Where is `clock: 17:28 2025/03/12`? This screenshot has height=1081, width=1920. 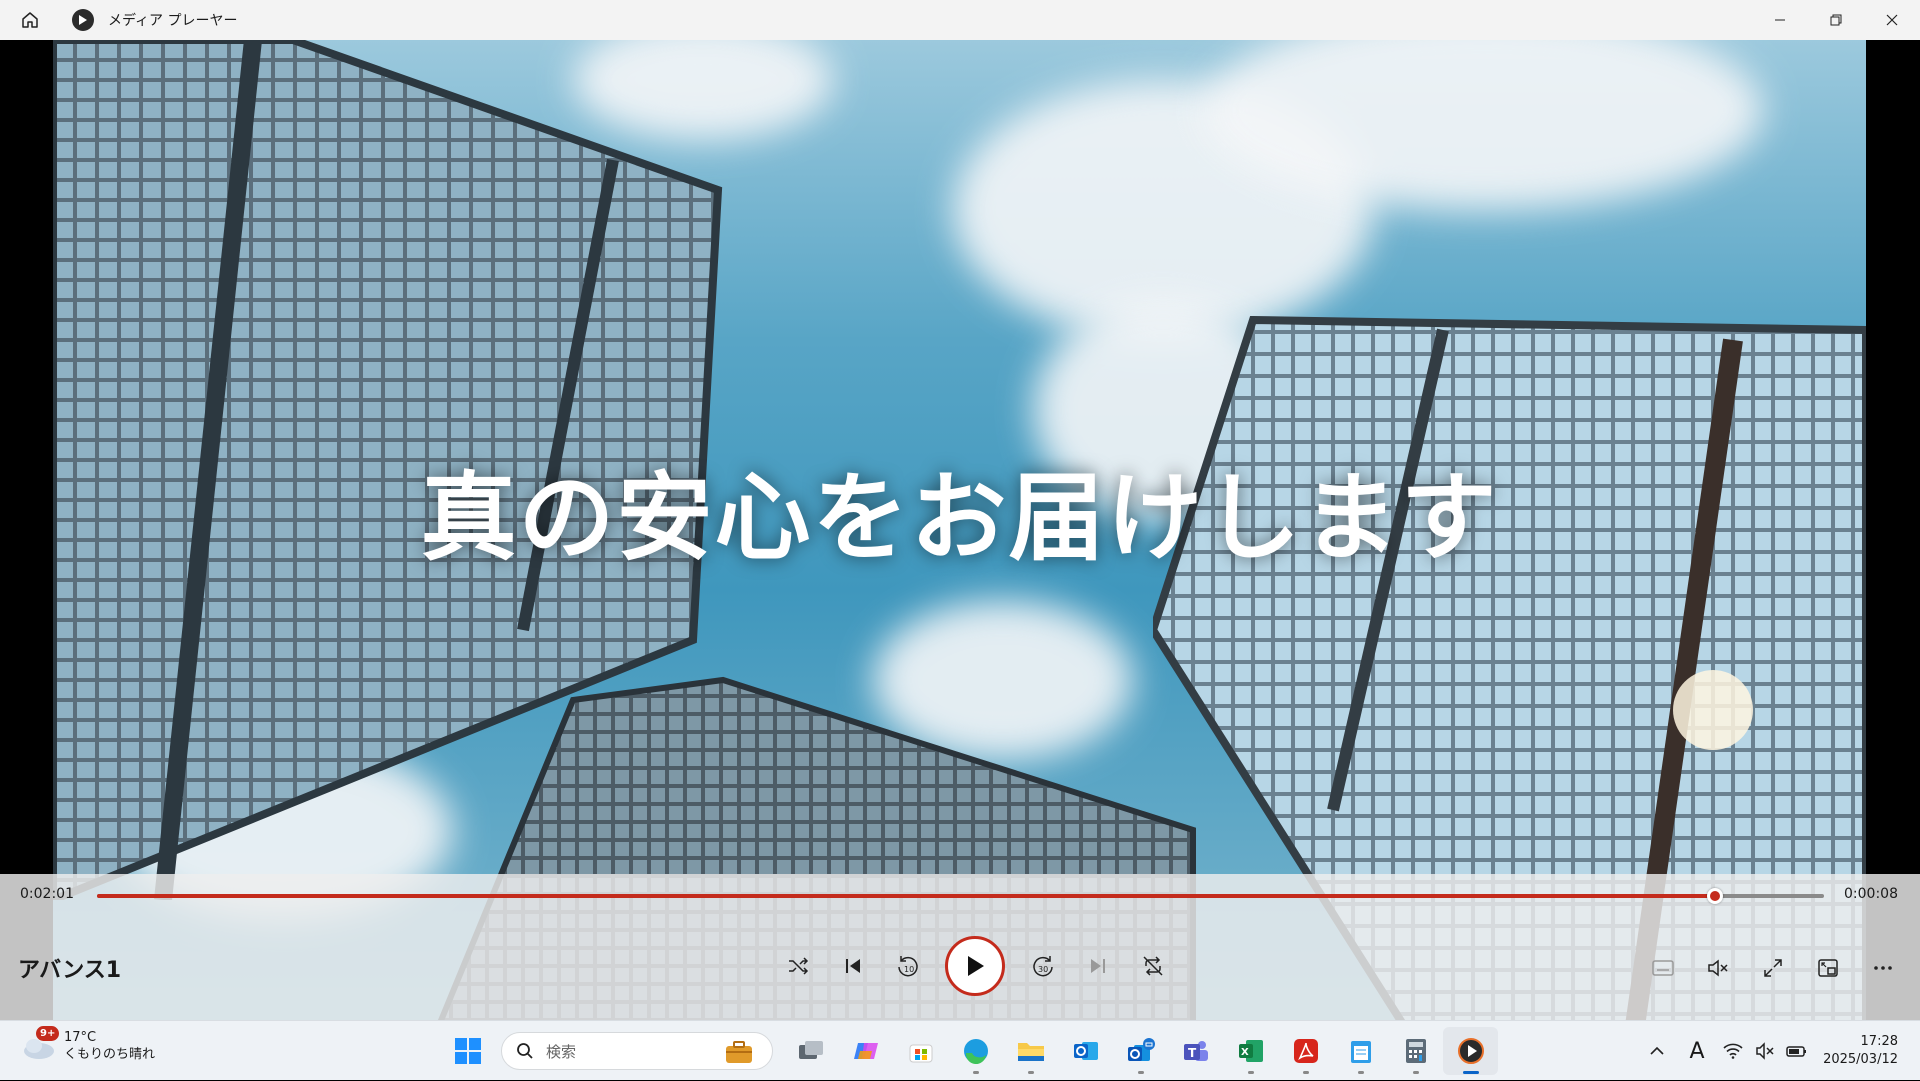 clock: 17:28 2025/03/12 is located at coordinates (1860, 1051).